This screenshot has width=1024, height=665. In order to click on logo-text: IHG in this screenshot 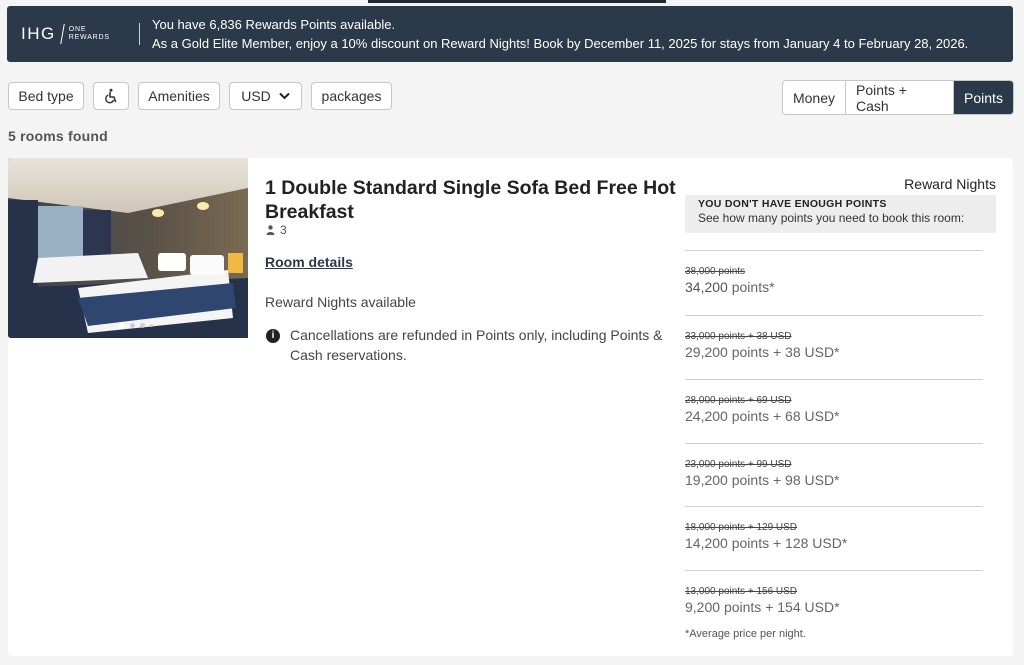, I will do `click(38, 33)`.